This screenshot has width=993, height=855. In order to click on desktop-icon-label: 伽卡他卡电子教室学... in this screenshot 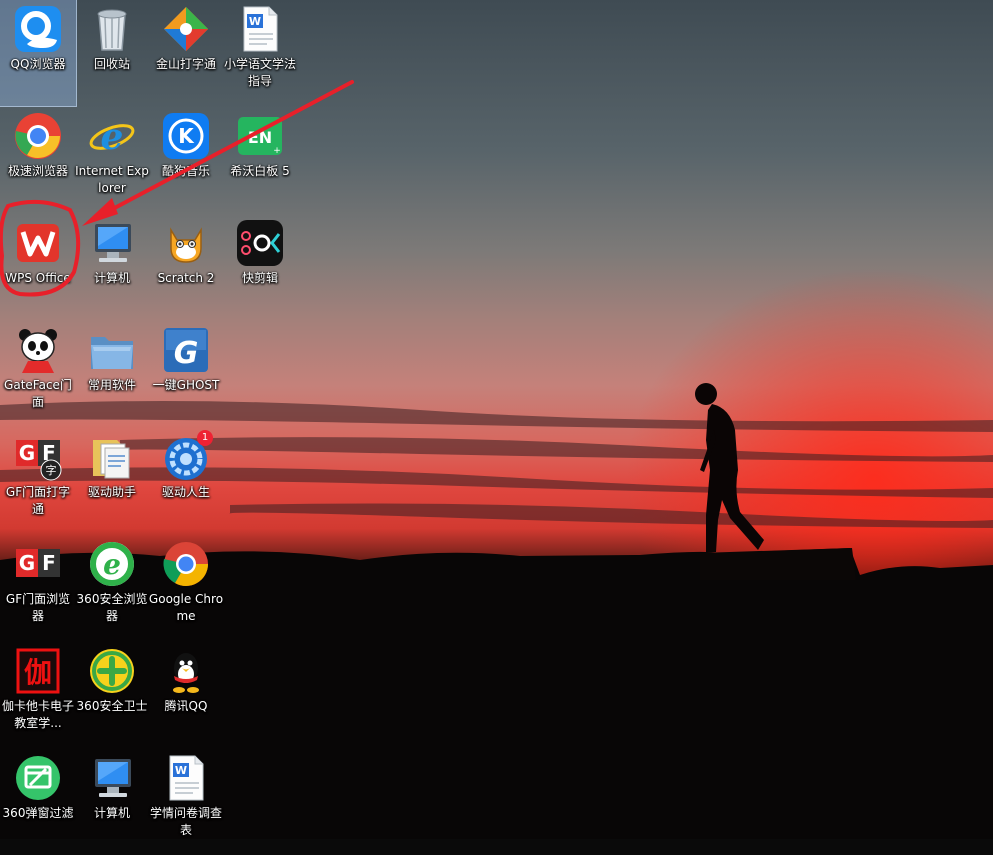, I will do `click(37, 714)`.